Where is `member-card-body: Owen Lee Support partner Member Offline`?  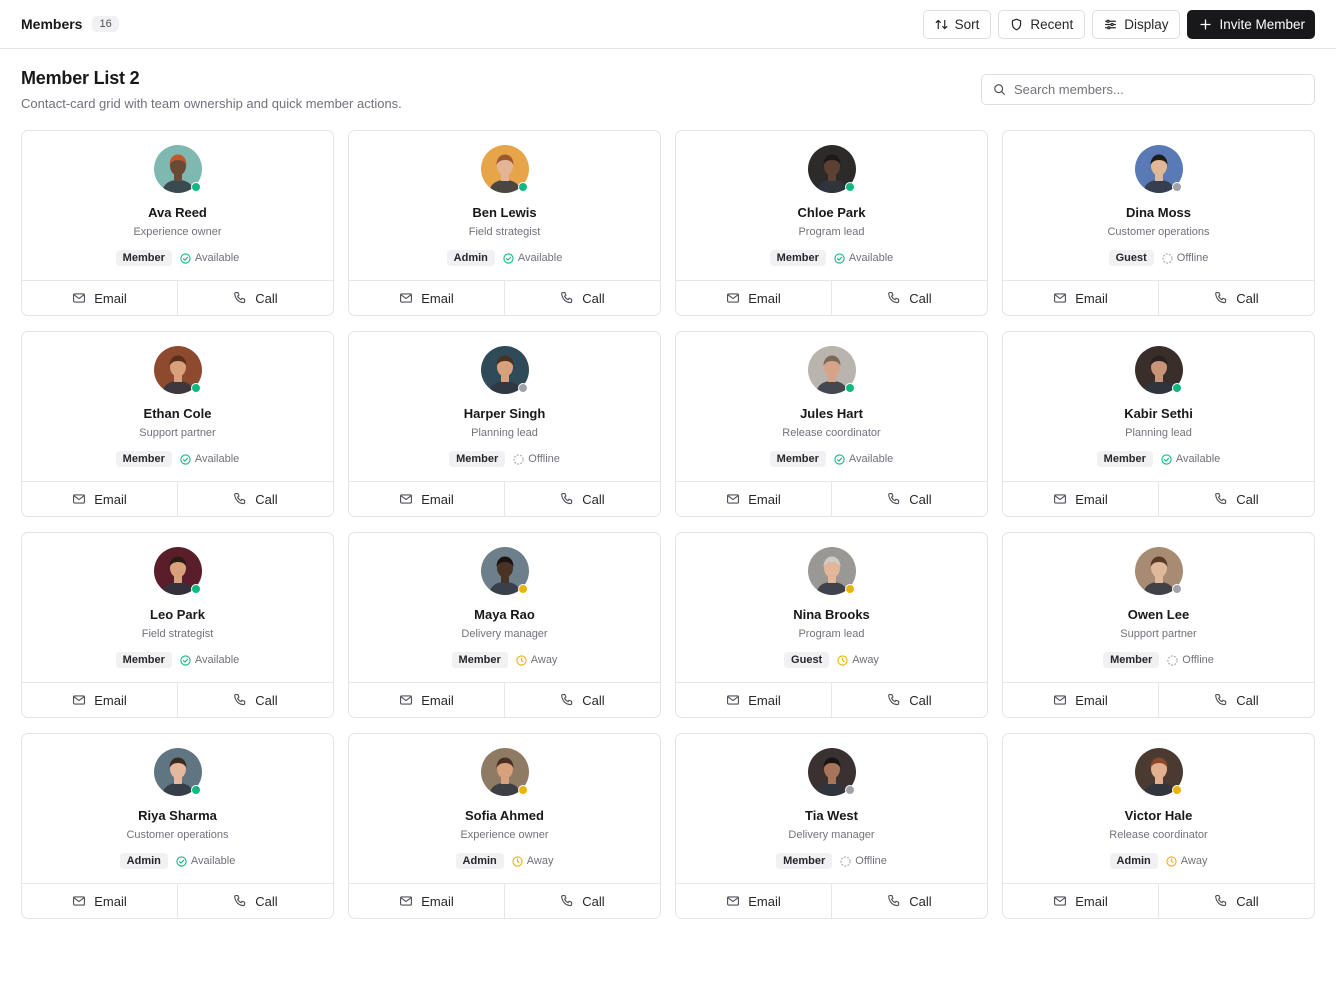
member-card-body: Owen Lee Support partner Member Offline is located at coordinates (1158, 608).